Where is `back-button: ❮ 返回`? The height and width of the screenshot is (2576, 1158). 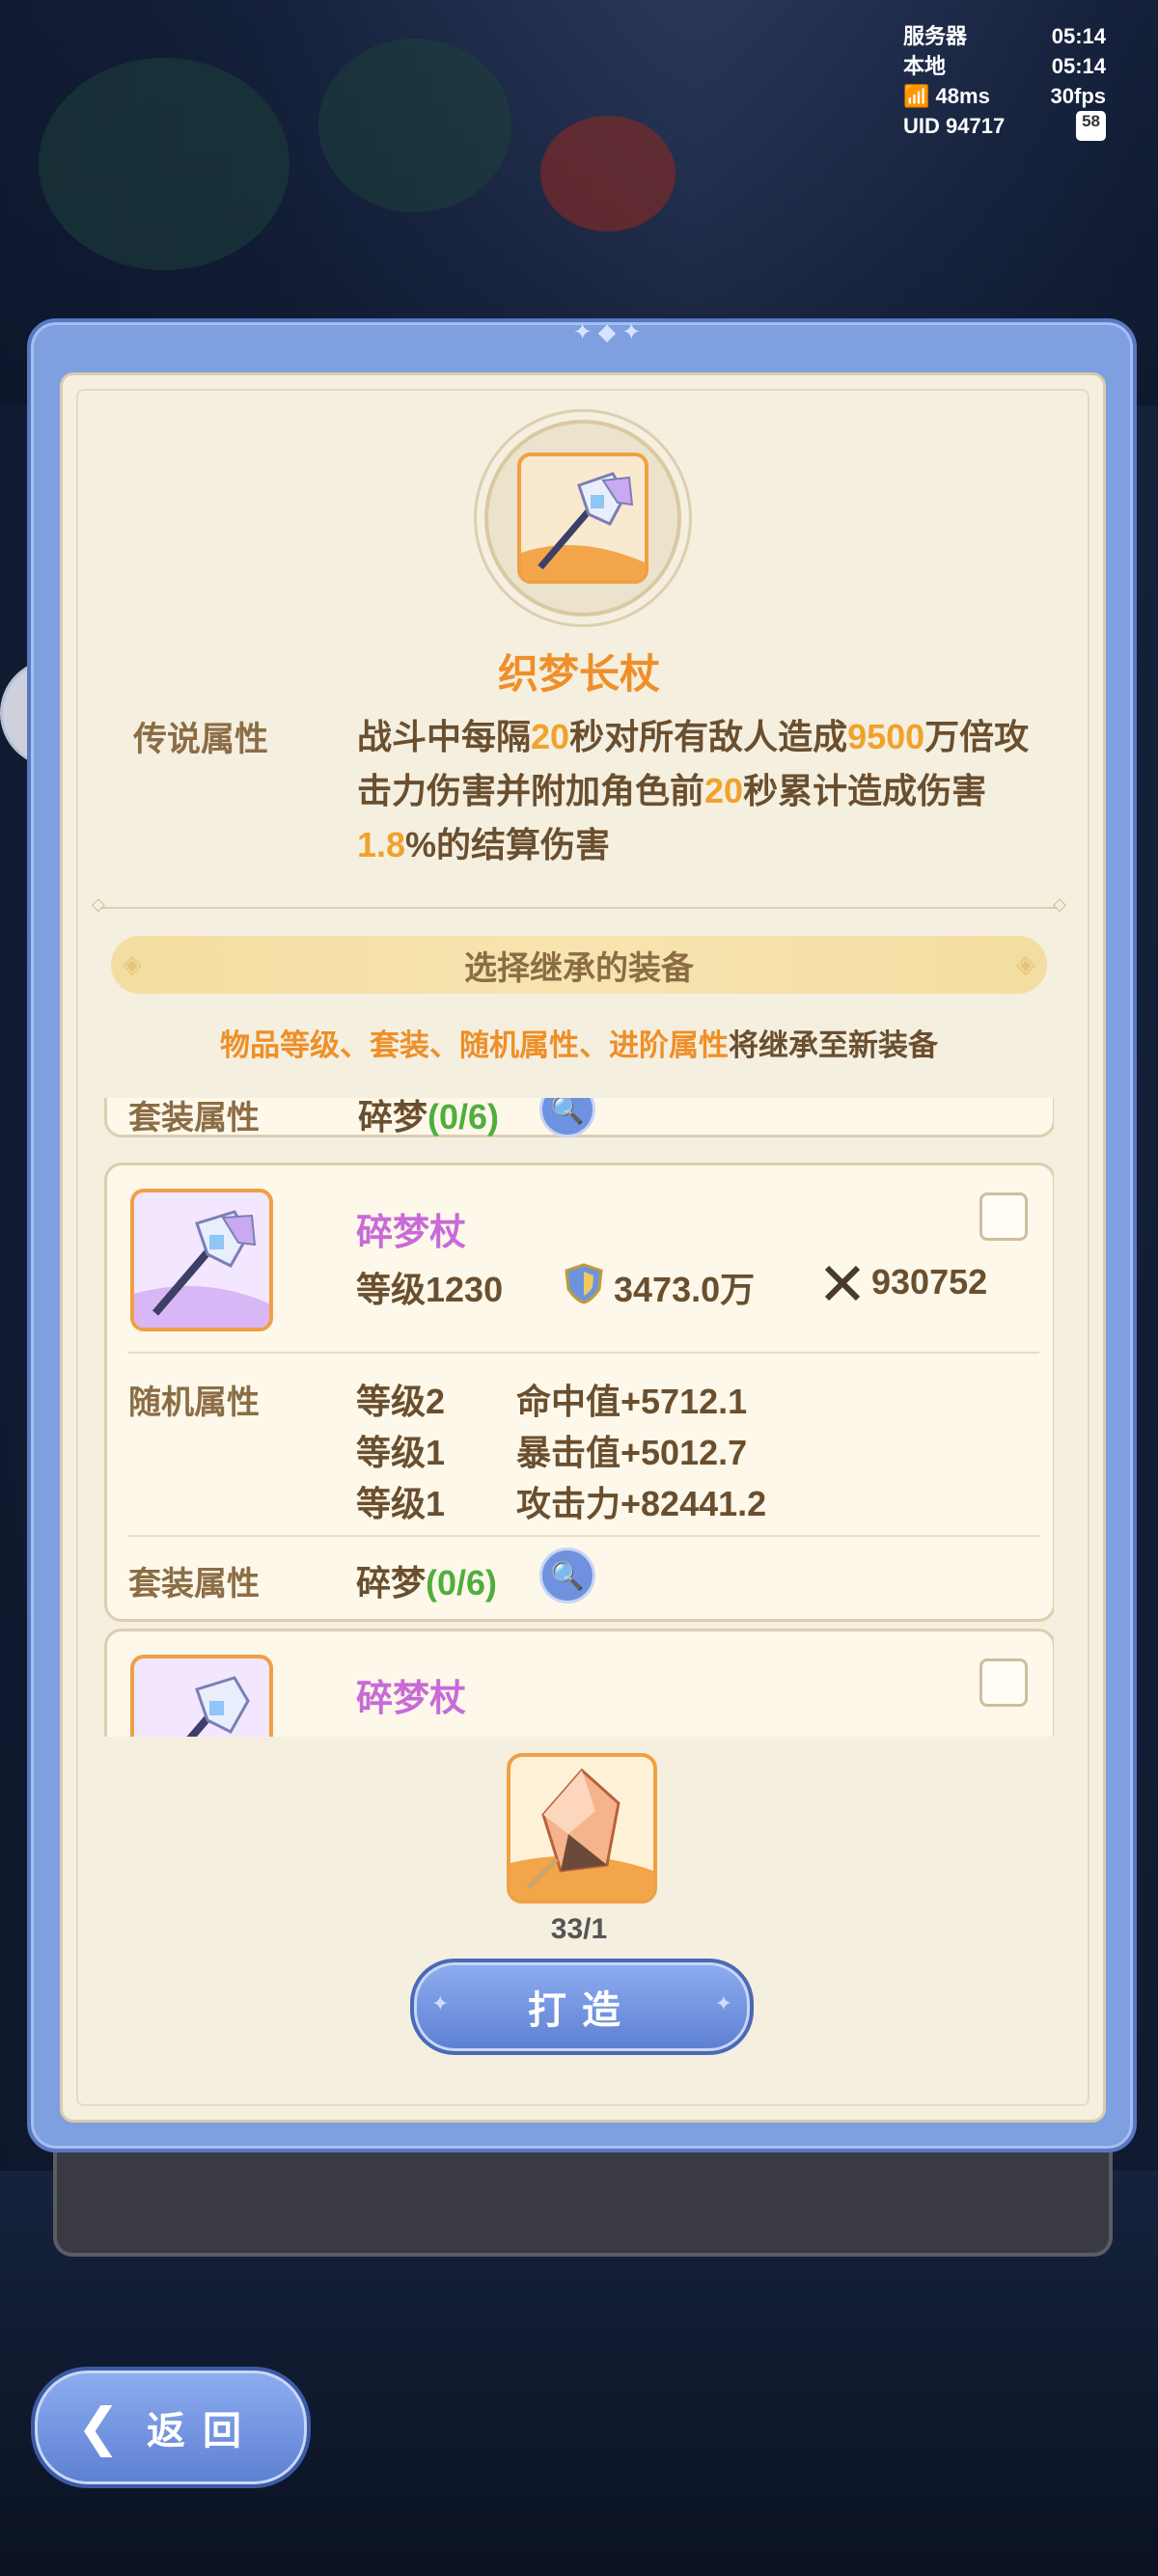 back-button: ❮ 返回 is located at coordinates (171, 2427).